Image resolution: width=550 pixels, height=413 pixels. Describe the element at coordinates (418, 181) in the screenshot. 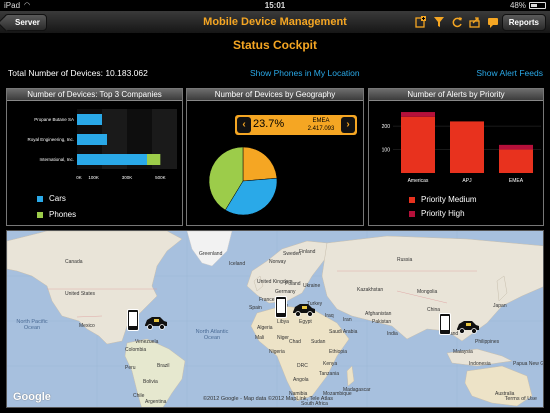

I see `category-label: Americas` at that location.